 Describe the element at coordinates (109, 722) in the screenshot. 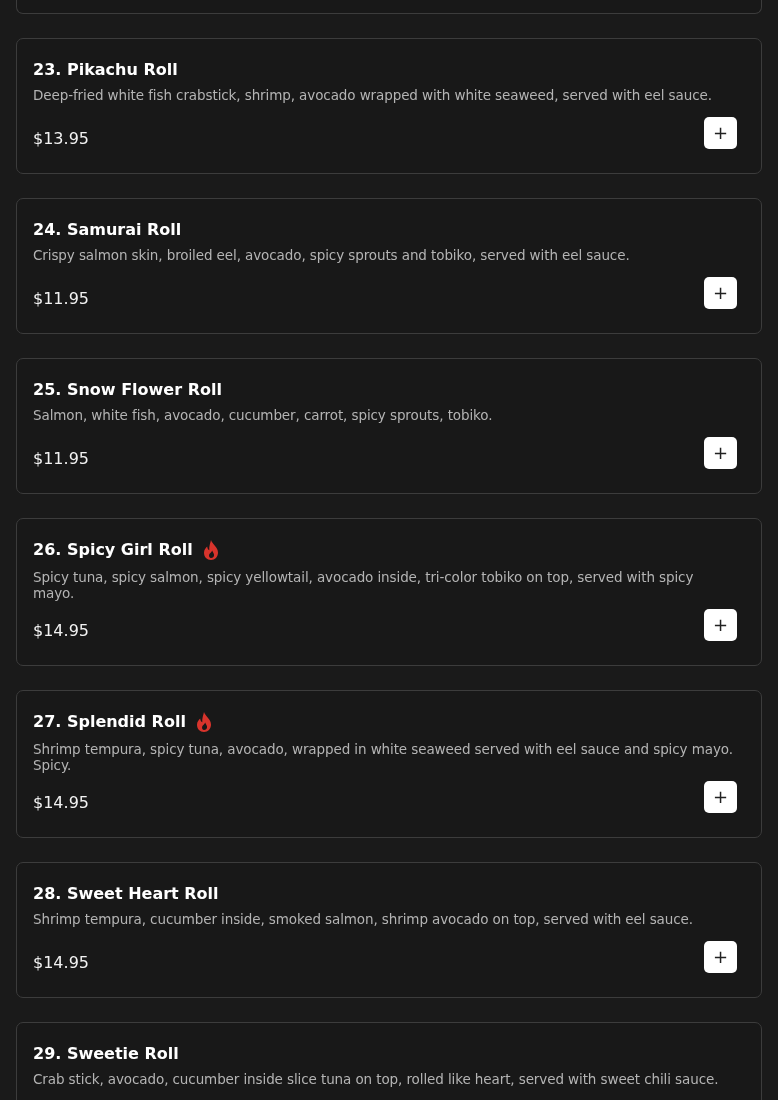

I see `item-name: 27. Splendid Roll` at that location.